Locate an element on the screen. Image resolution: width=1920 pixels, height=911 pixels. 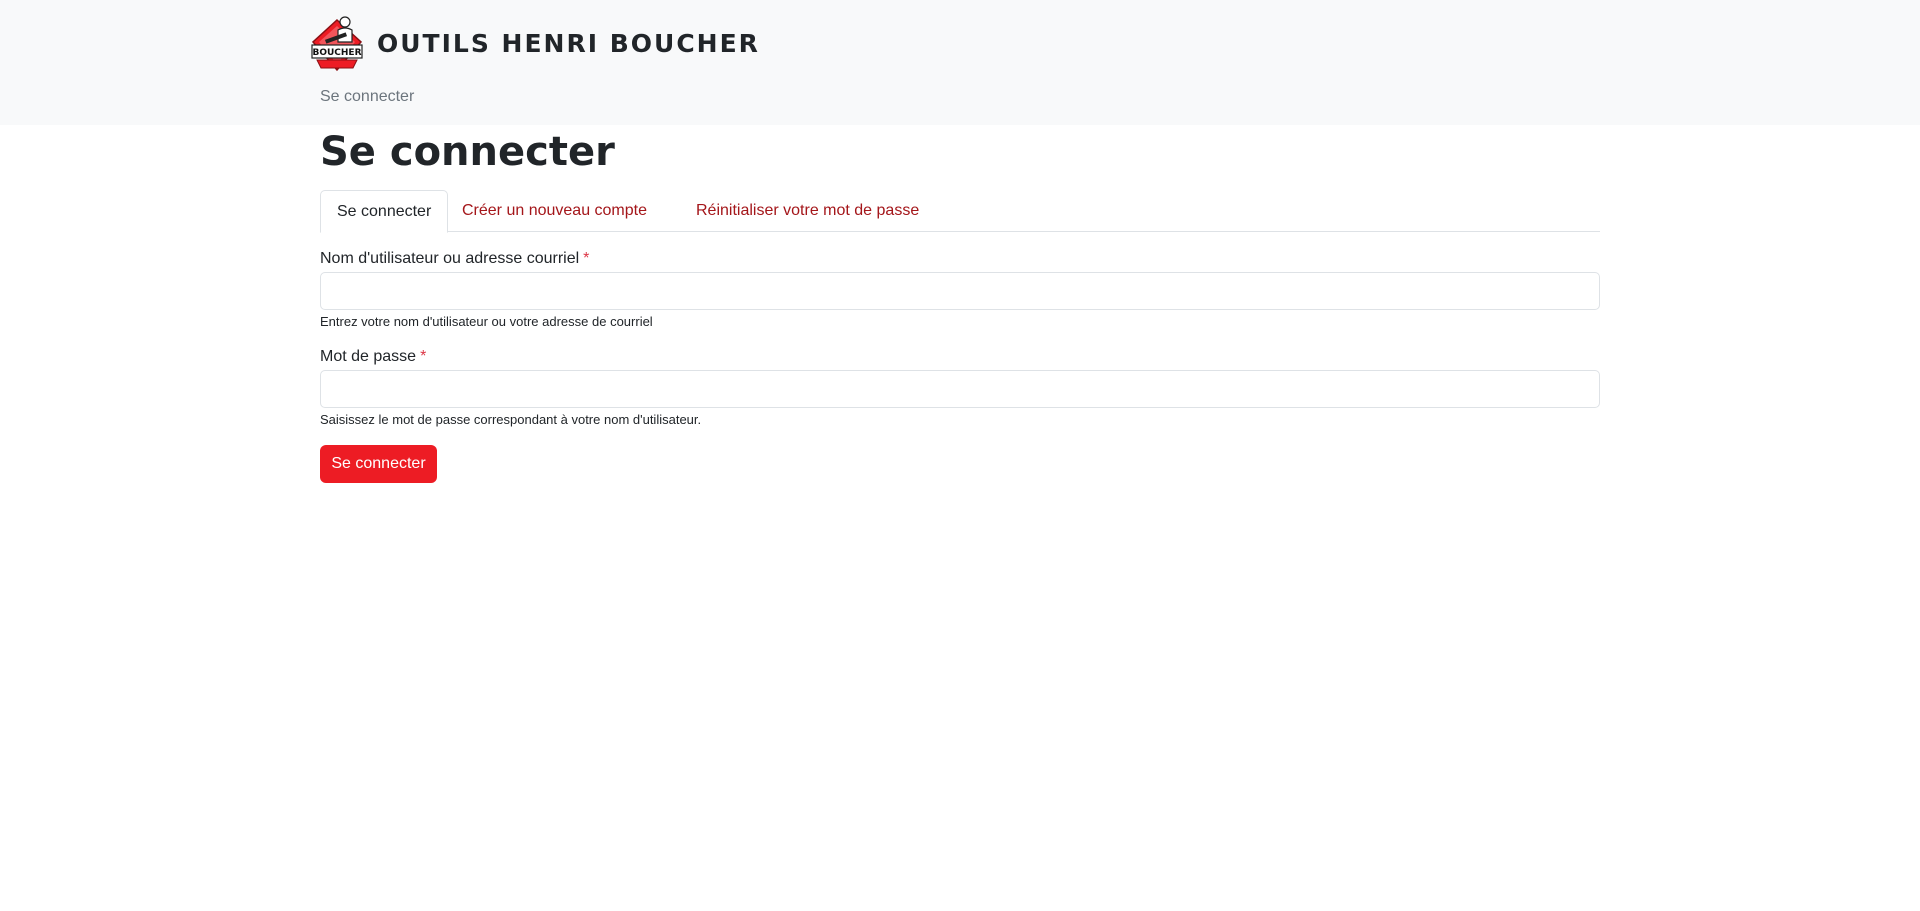
site-brand-link: BOUCHER OUTILS HENRI BOUCHER is located at coordinates (535, 43).